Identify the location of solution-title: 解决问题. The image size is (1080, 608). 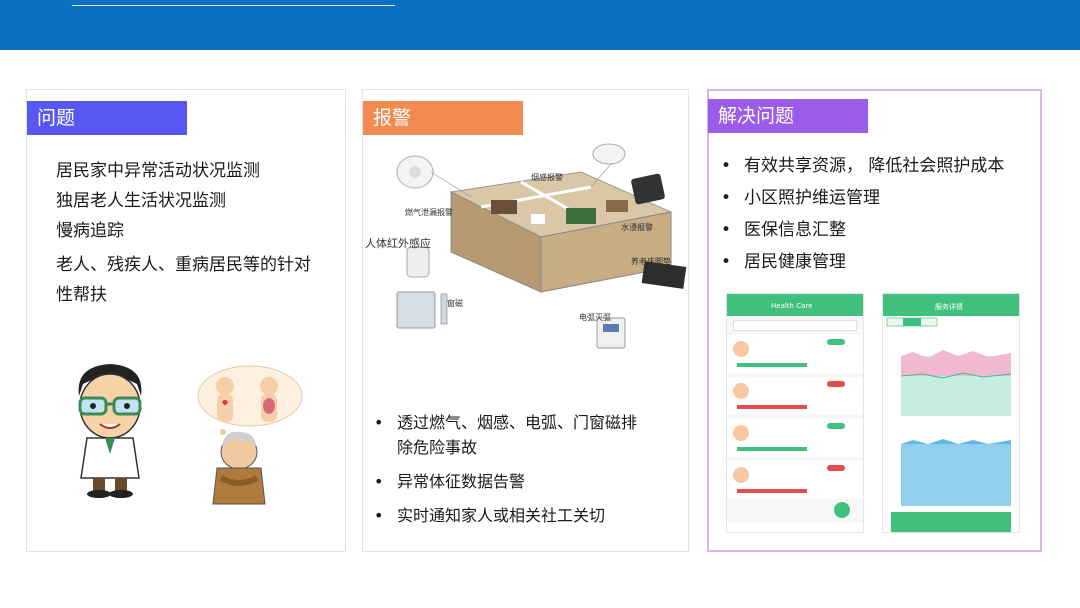
(788, 116).